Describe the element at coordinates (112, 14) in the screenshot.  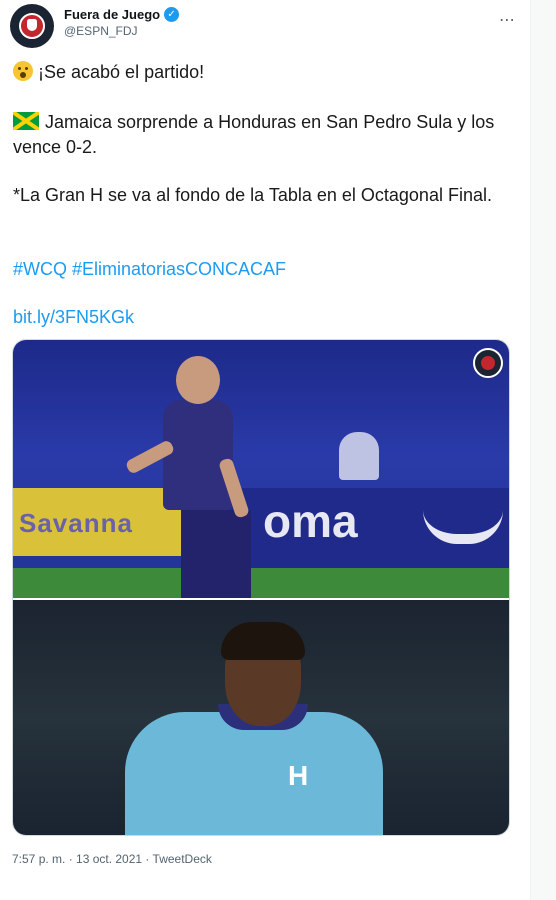
I see `display-name: Fuera de Juego` at that location.